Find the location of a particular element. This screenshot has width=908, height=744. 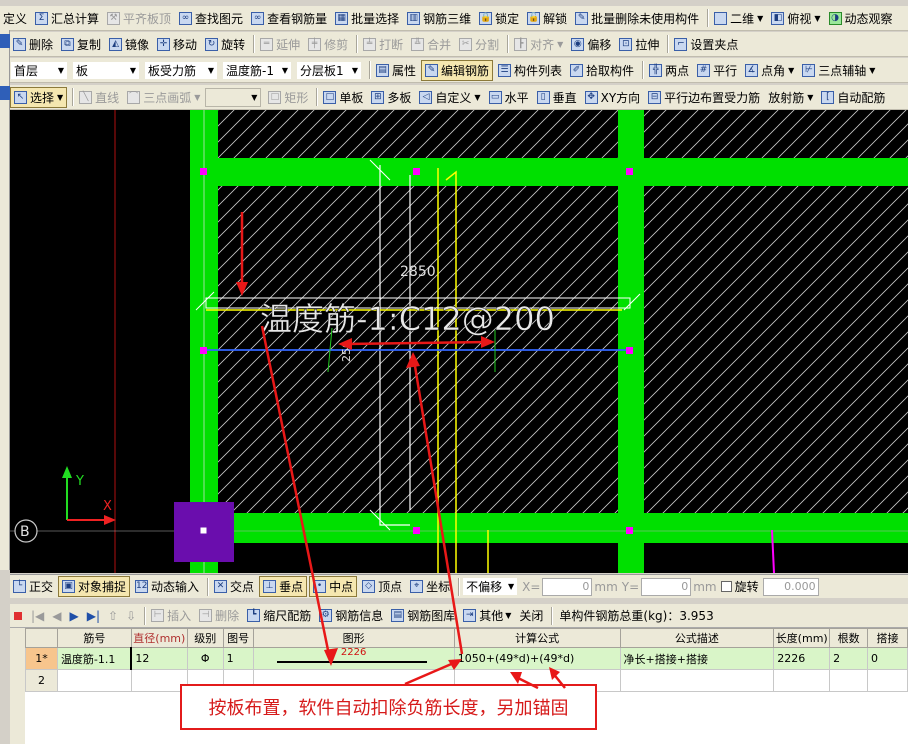

properties-button: ▤ 属性 is located at coordinates (396, 70).